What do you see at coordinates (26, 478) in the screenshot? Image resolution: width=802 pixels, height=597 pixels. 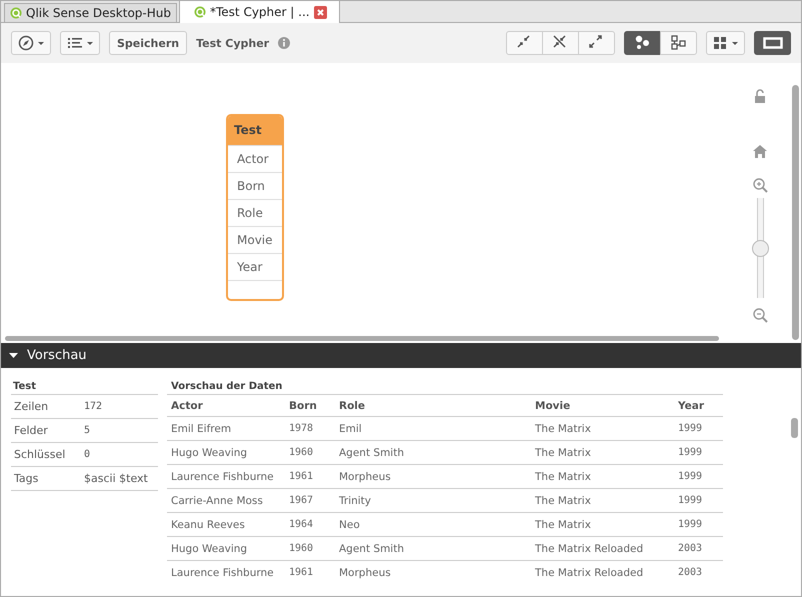 I see `info-label: Tags` at bounding box center [26, 478].